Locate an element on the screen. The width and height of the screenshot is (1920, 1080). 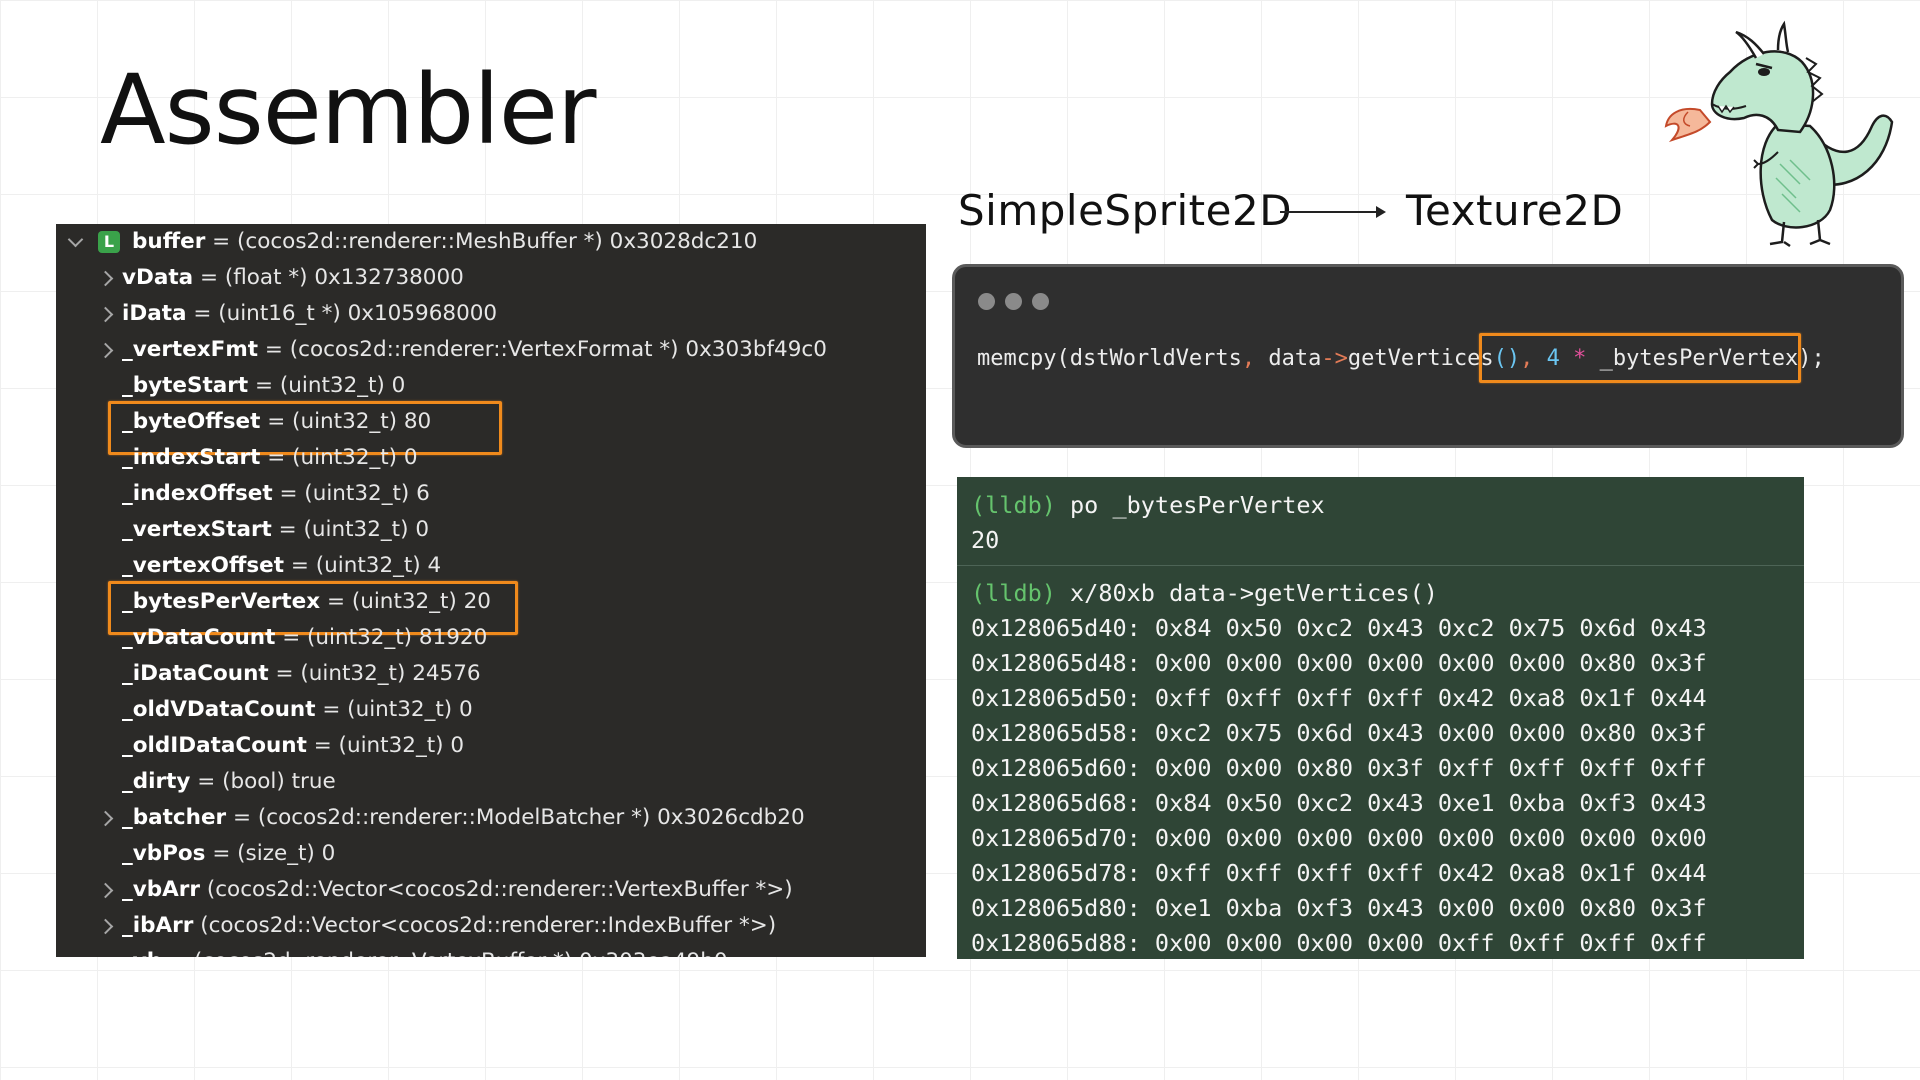
variable-name: _indexOffset is located at coordinates (197, 493).